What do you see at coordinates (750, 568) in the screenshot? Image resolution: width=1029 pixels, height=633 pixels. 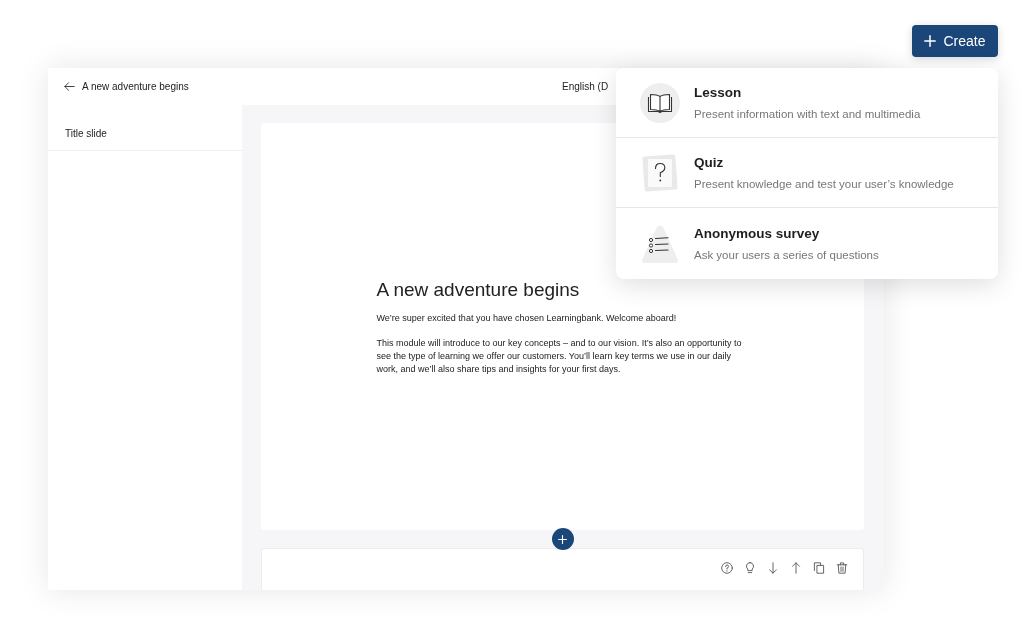 I see `lightbulb-icon` at bounding box center [750, 568].